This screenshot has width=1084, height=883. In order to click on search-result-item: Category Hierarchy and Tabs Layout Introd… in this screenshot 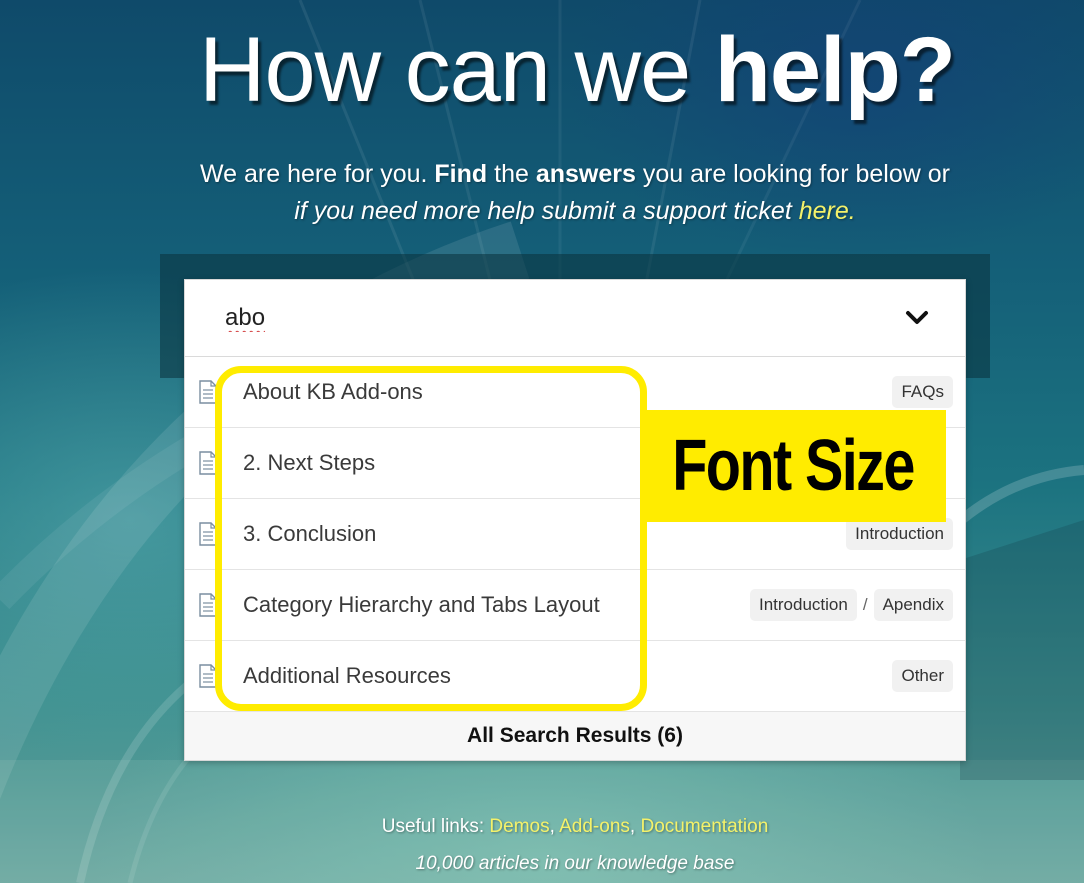, I will do `click(575, 605)`.